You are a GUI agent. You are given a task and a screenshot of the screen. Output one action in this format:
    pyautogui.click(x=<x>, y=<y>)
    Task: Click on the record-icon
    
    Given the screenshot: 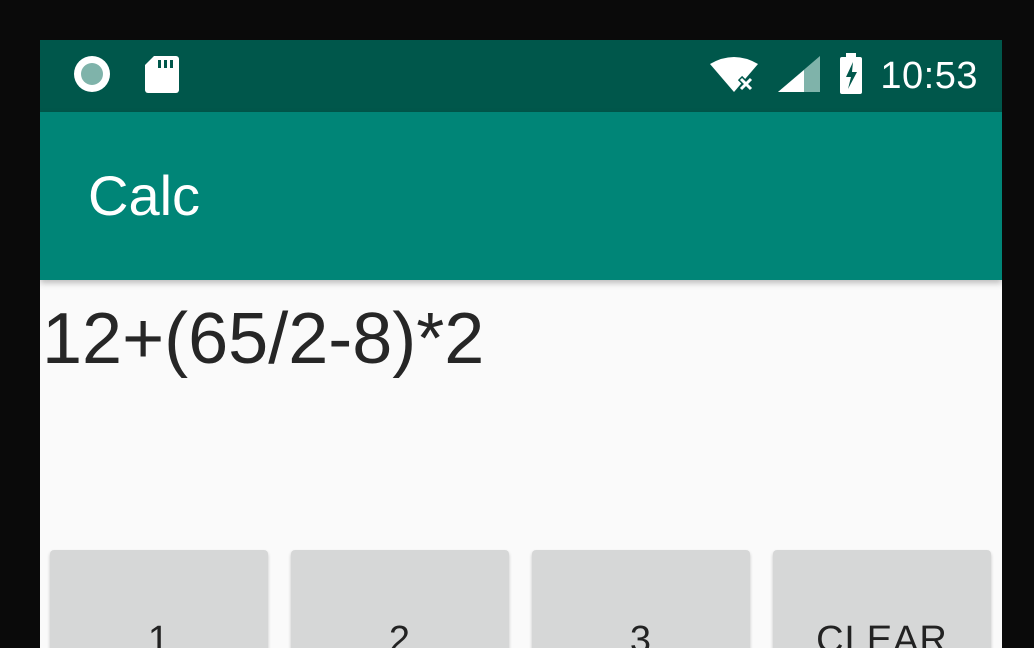 What is the action you would take?
    pyautogui.click(x=92, y=76)
    